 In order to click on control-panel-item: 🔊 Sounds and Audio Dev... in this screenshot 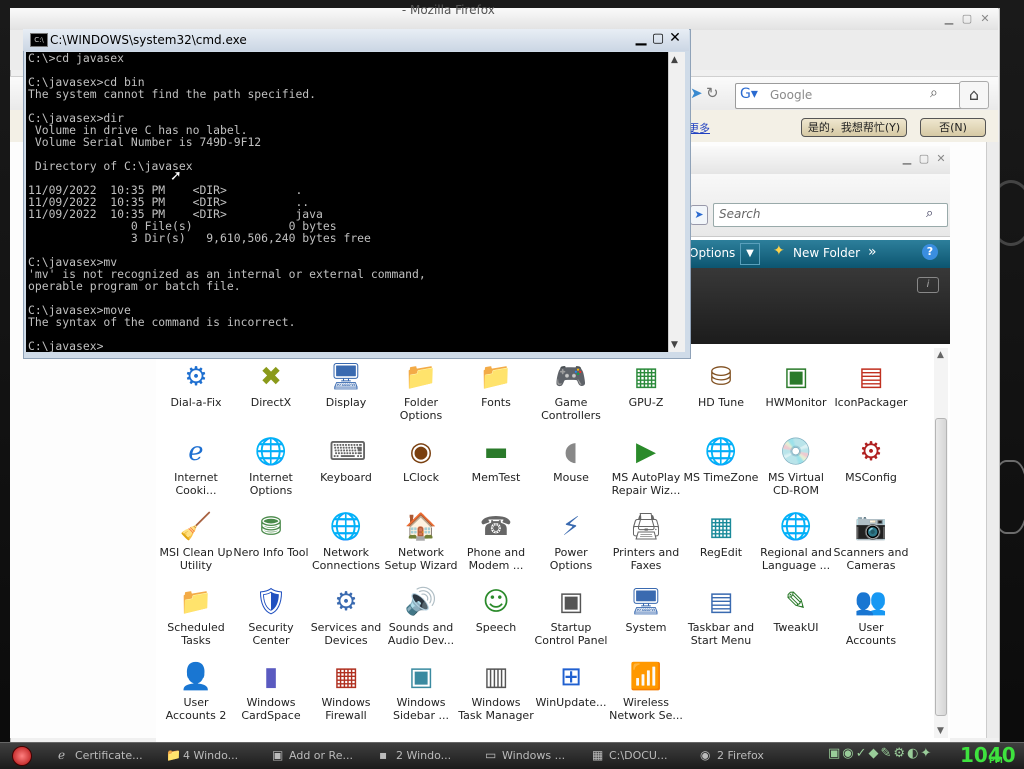, I will do `click(421, 622)`.